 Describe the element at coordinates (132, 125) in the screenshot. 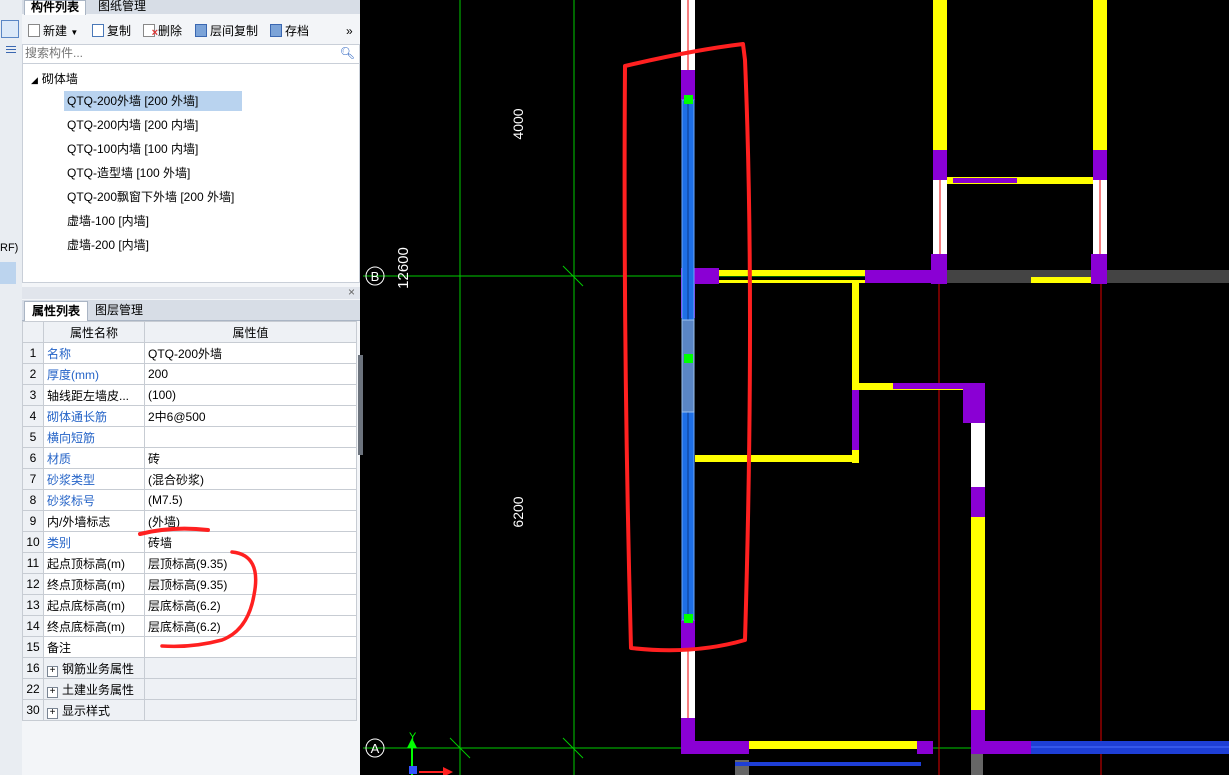

I see `tree-item: QTQ-200内墙 [200 内墙]` at that location.